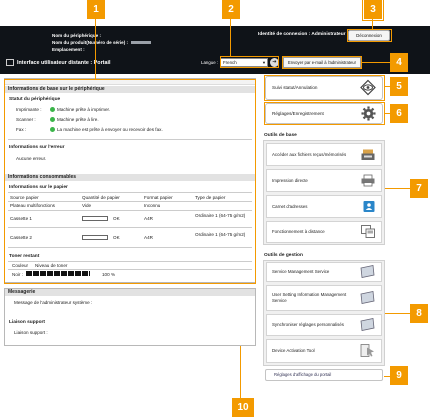 This screenshot has height=417, width=430. I want to click on product-name-row: Nom du produit(Numéro de série) :, so click(102, 42).